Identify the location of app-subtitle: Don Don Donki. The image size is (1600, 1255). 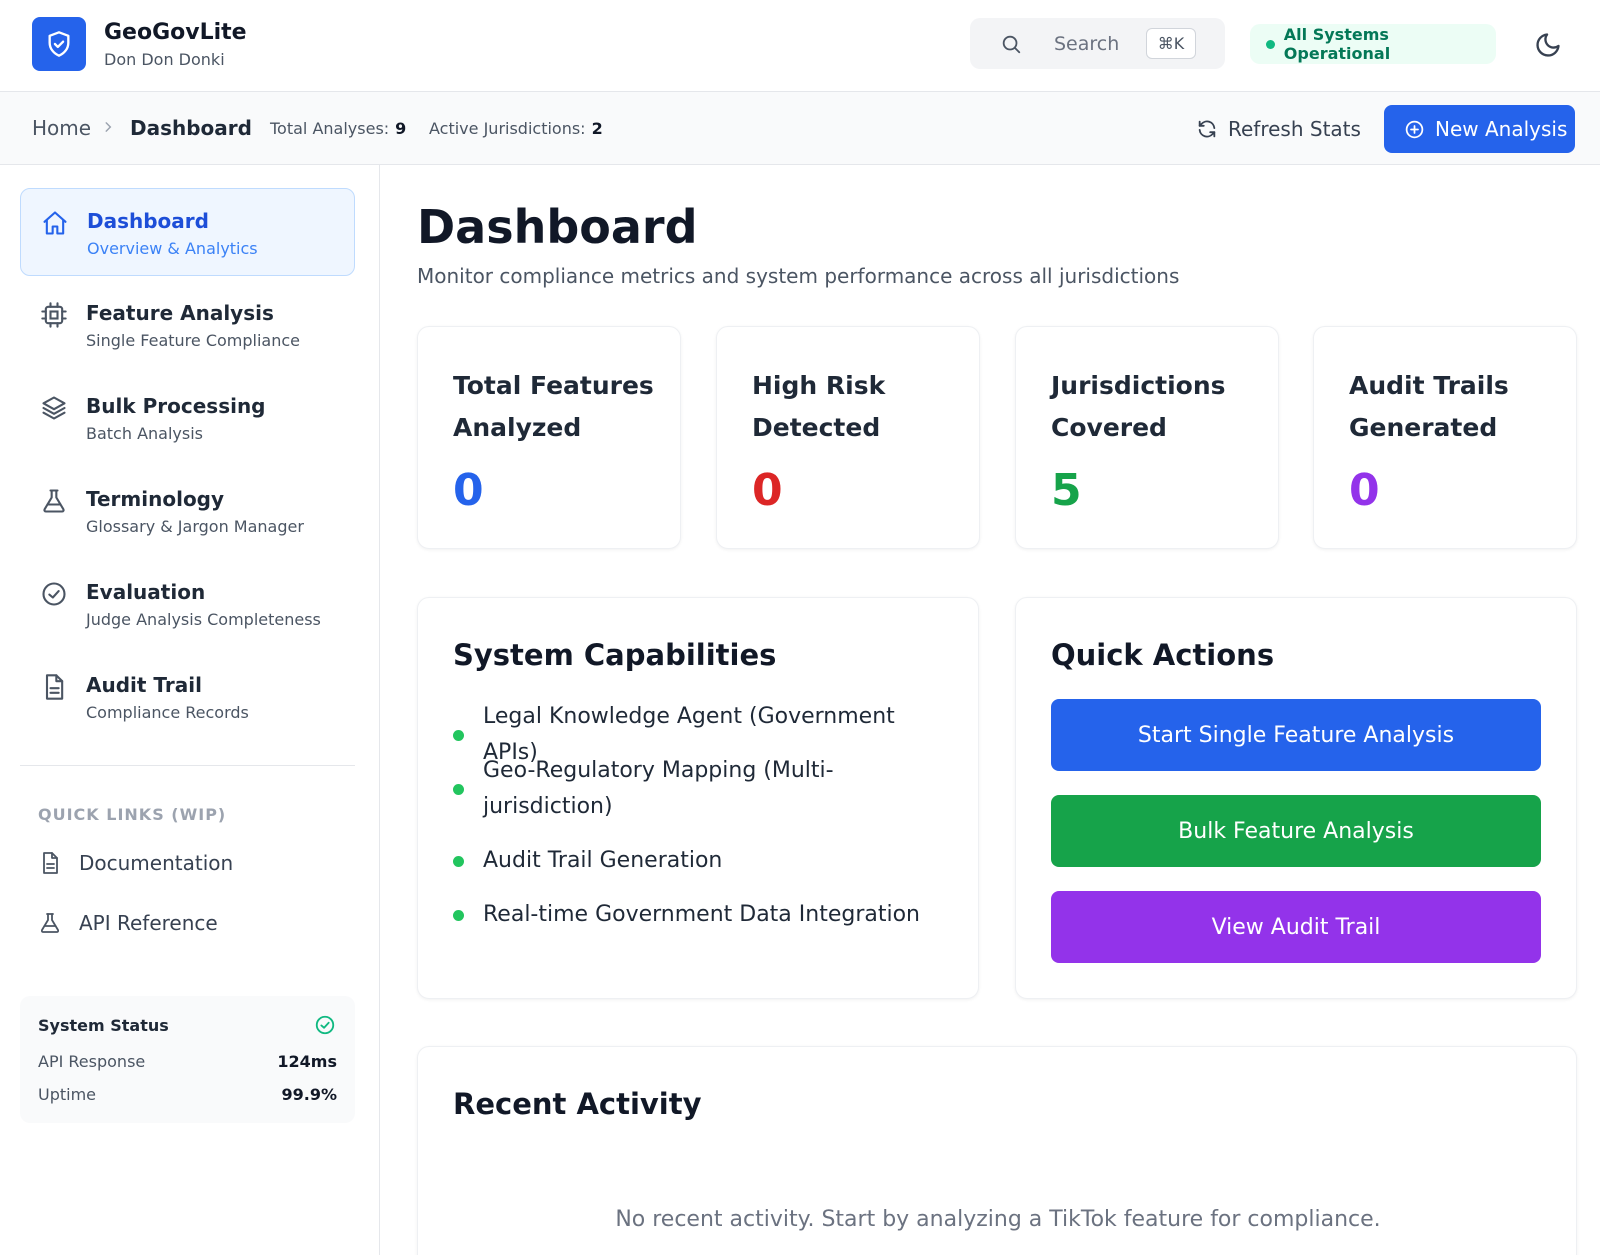
(164, 59).